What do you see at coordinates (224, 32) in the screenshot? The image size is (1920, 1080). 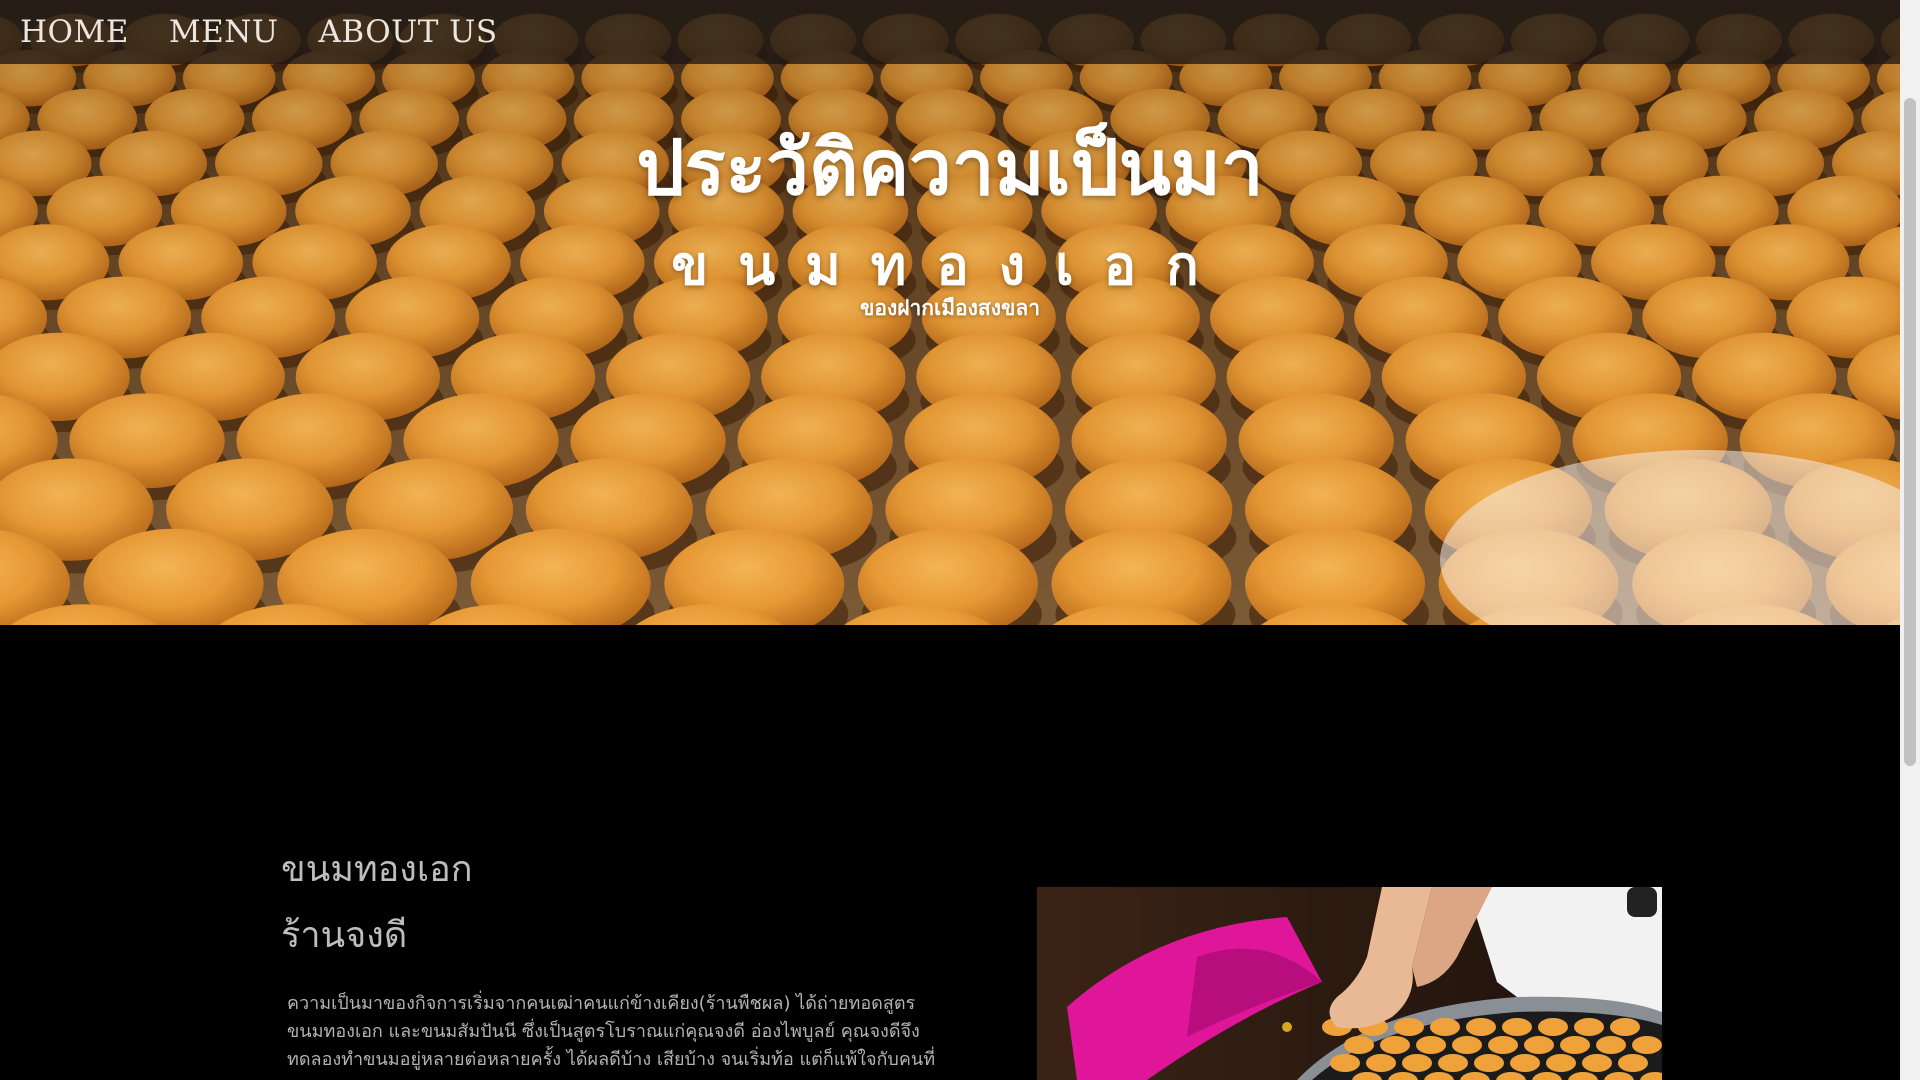 I see `nav-menu-link: MENU` at bounding box center [224, 32].